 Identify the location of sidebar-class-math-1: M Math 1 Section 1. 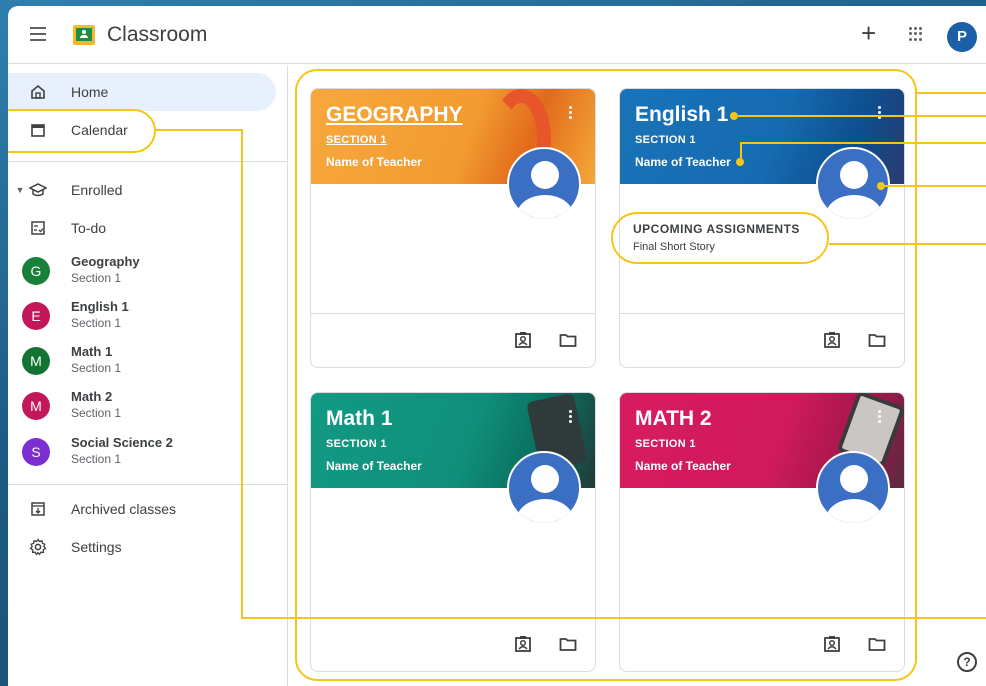
(142, 363).